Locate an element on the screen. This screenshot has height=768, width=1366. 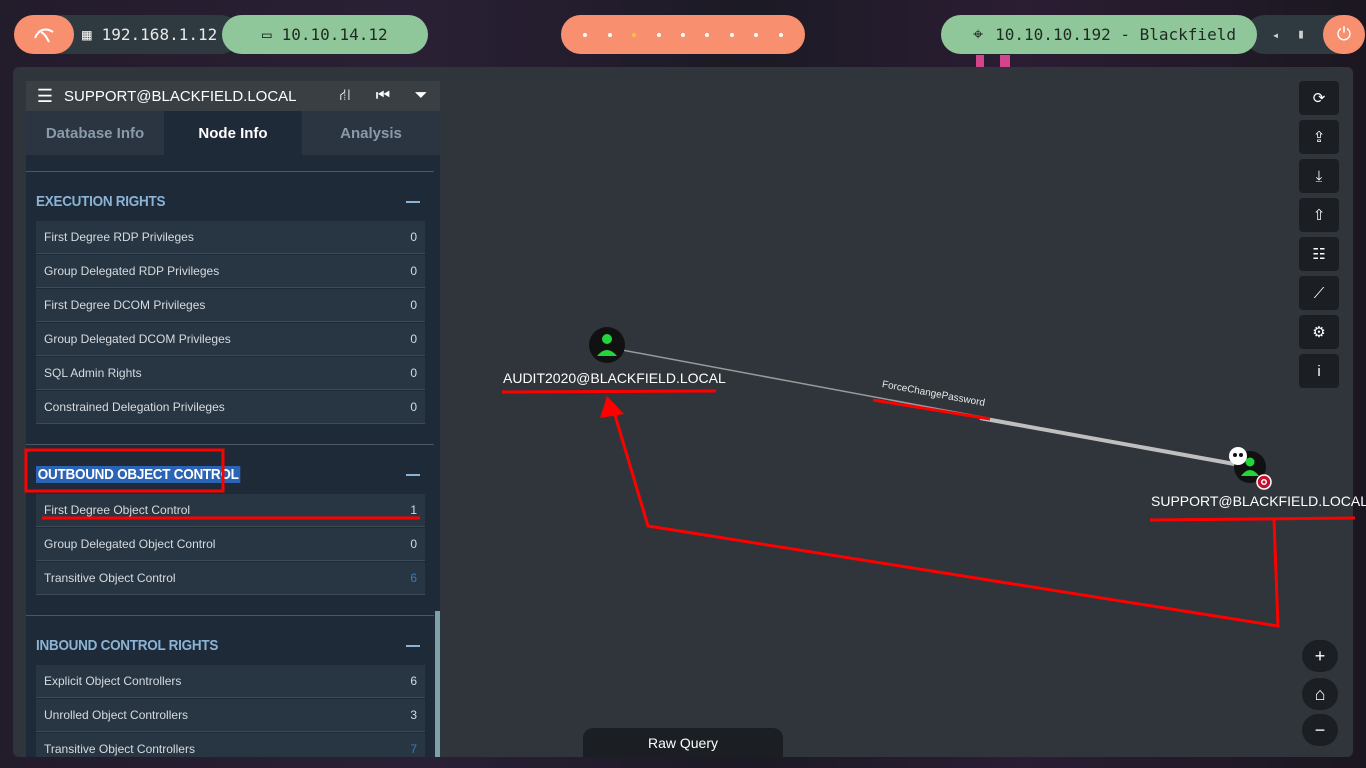
search-header: ☰ SUPPORT@BLACKFIELD.LOCAL ⛙ ⏮ ⏷ is located at coordinates (233, 96).